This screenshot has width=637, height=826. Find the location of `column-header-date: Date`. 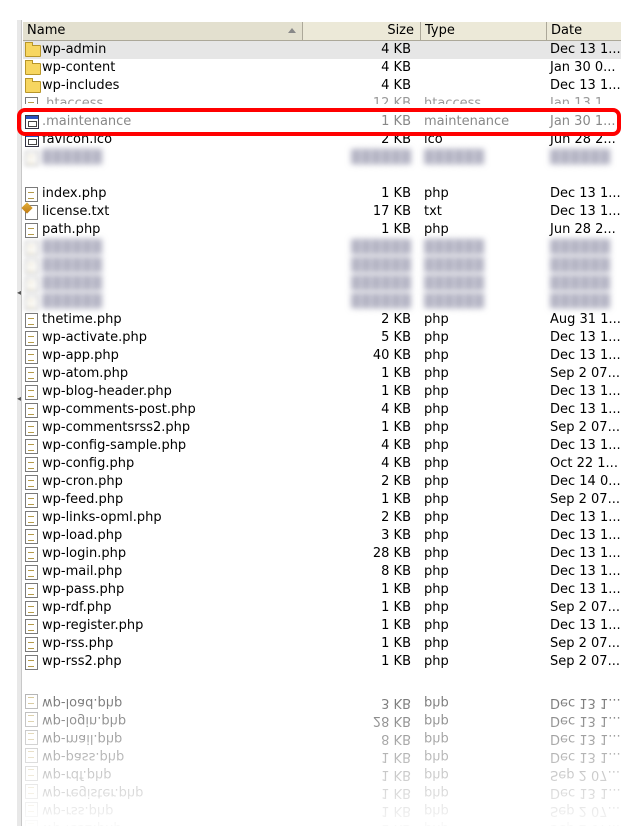

column-header-date: Date is located at coordinates (584, 31).